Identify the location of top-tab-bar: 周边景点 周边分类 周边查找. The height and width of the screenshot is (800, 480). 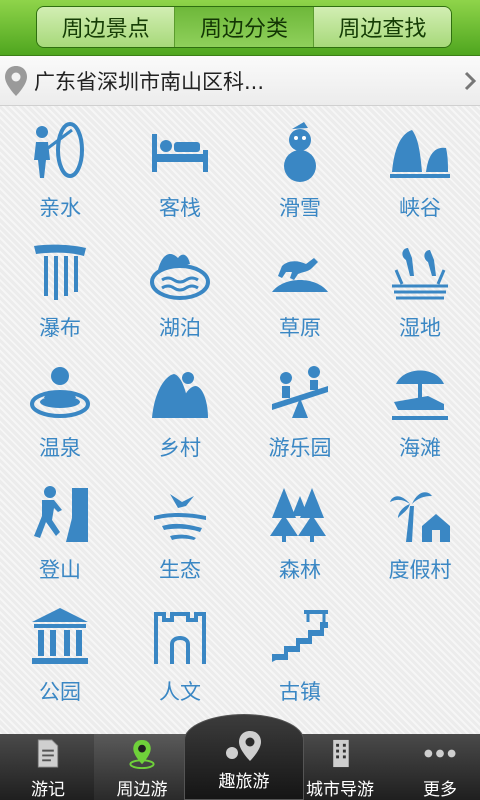
(240, 28).